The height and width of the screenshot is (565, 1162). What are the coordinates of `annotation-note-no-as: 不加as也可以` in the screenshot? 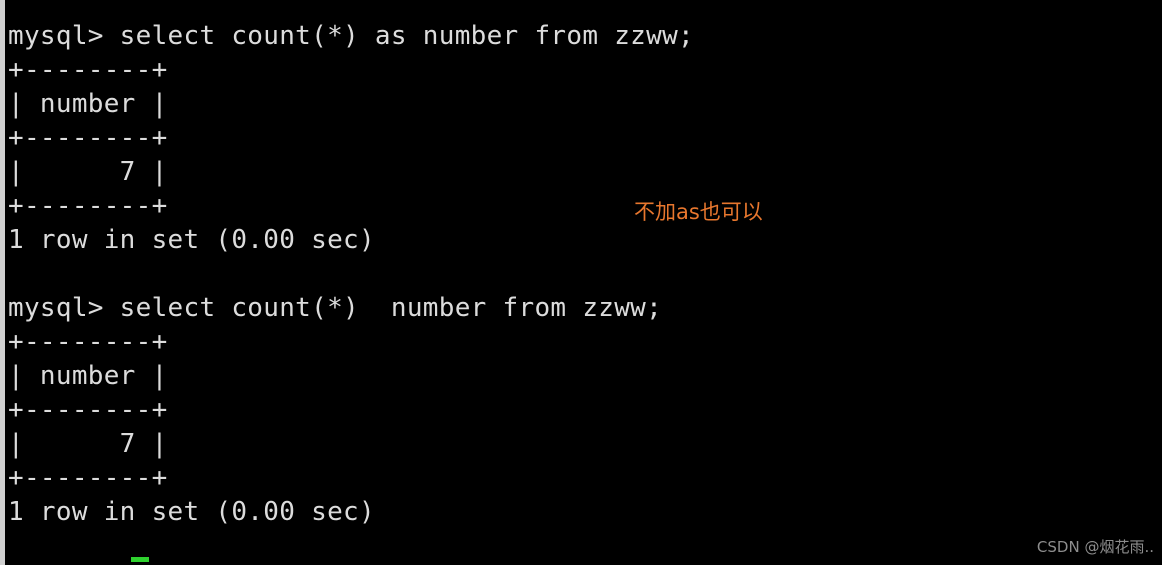 It's located at (698, 212).